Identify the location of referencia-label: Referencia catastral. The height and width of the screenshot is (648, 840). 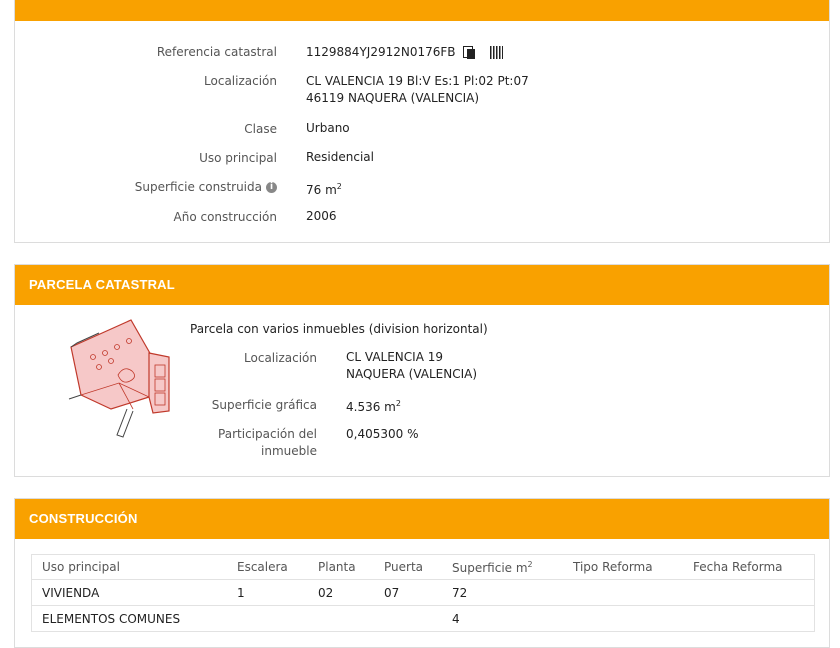
(216, 52).